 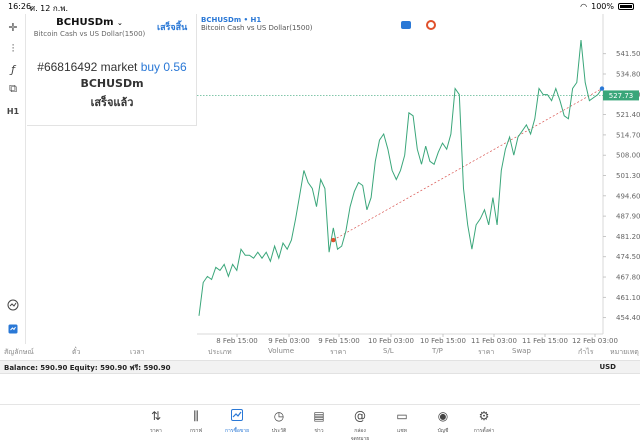 I want to click on column-header: กำไร, so click(x=585, y=352).